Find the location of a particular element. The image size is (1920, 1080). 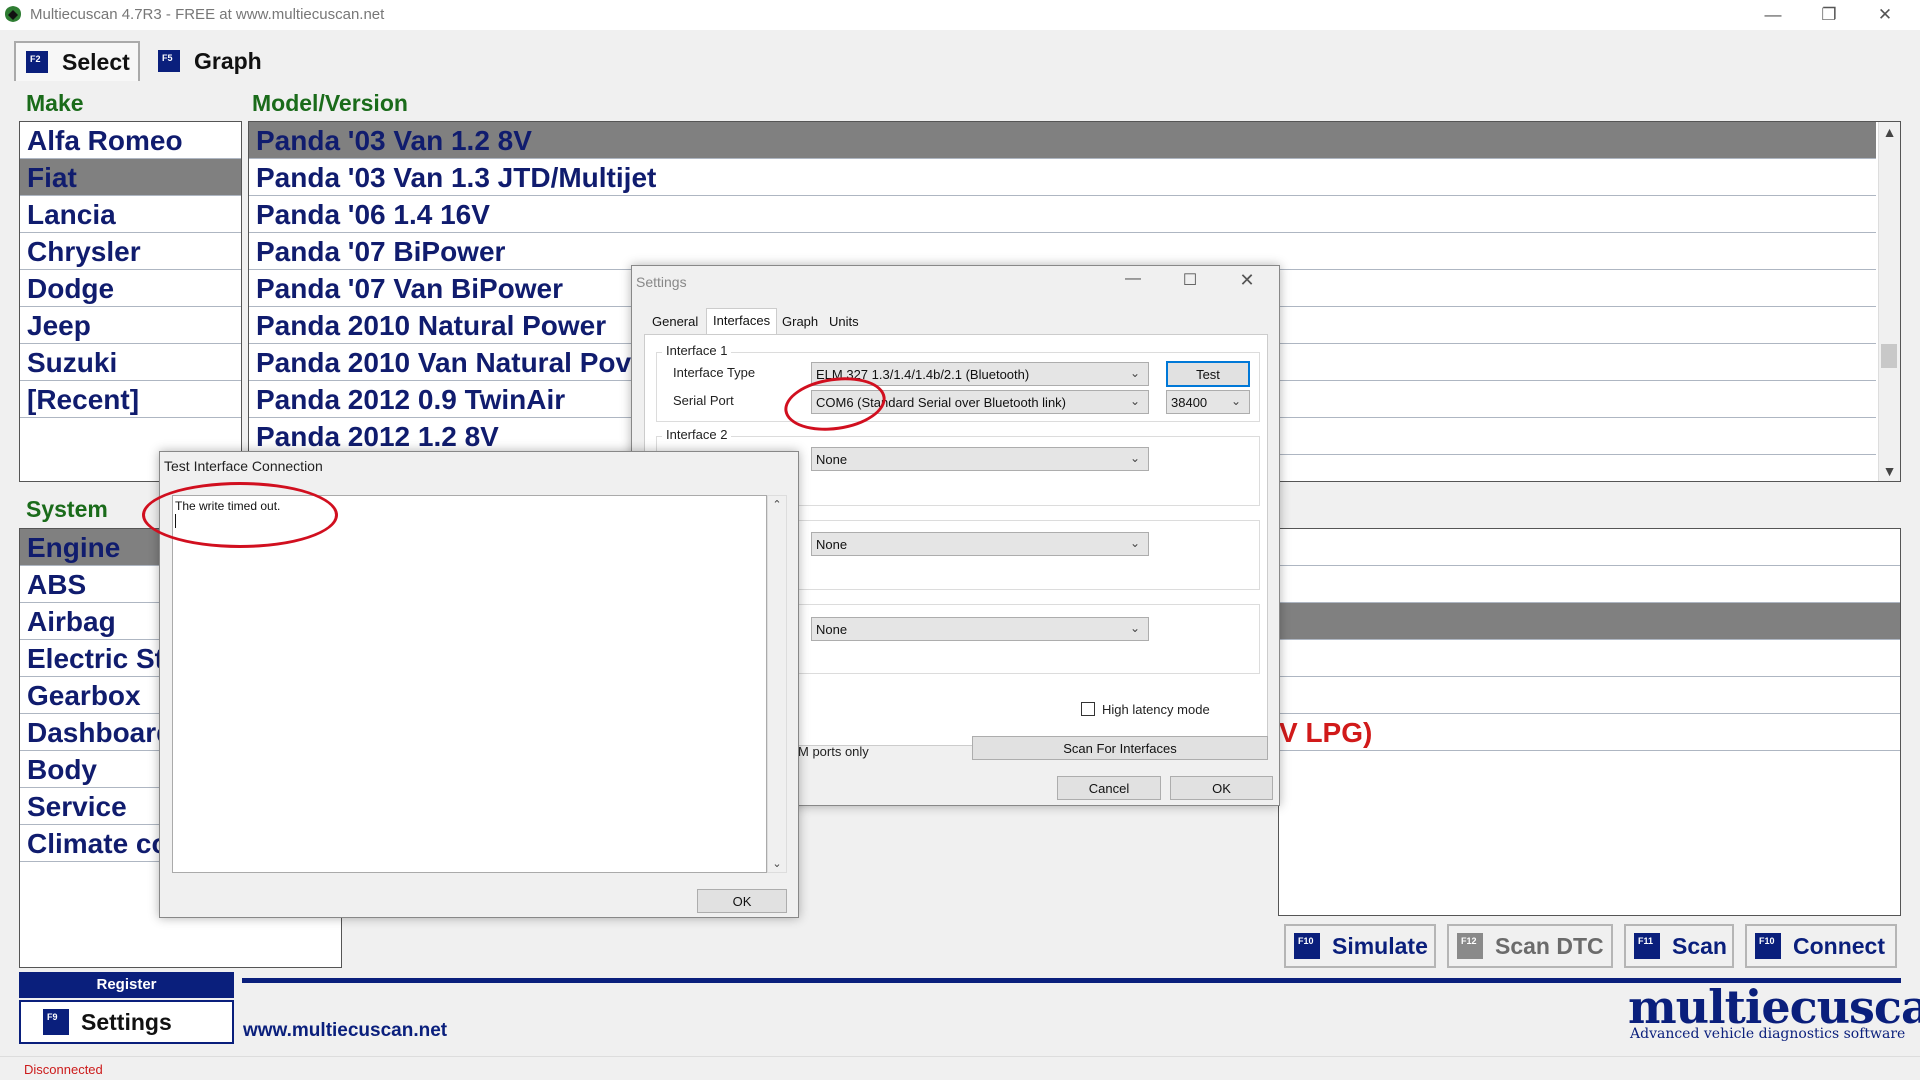

scan-dtc-label: Scan DTC is located at coordinates (1549, 945).